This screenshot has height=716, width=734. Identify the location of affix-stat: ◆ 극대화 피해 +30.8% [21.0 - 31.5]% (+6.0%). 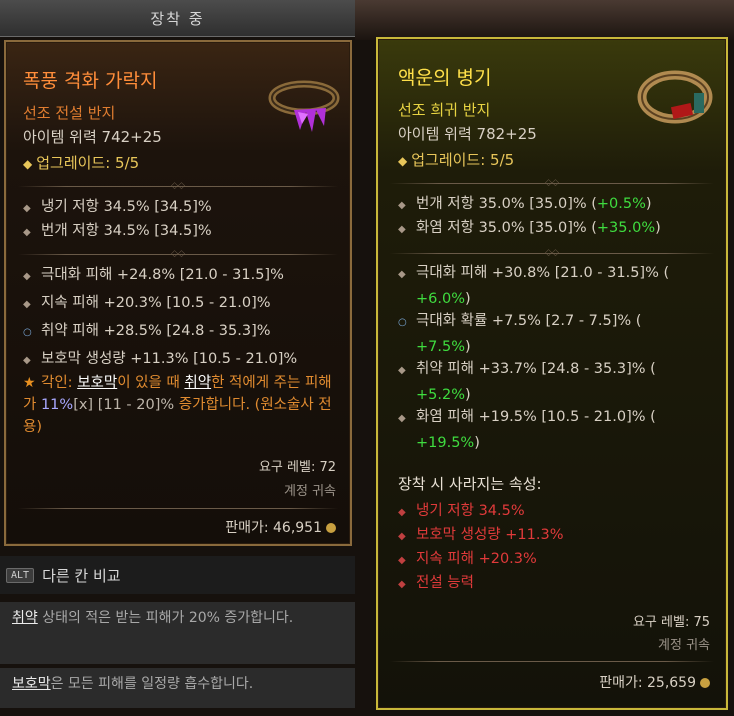
(534, 286).